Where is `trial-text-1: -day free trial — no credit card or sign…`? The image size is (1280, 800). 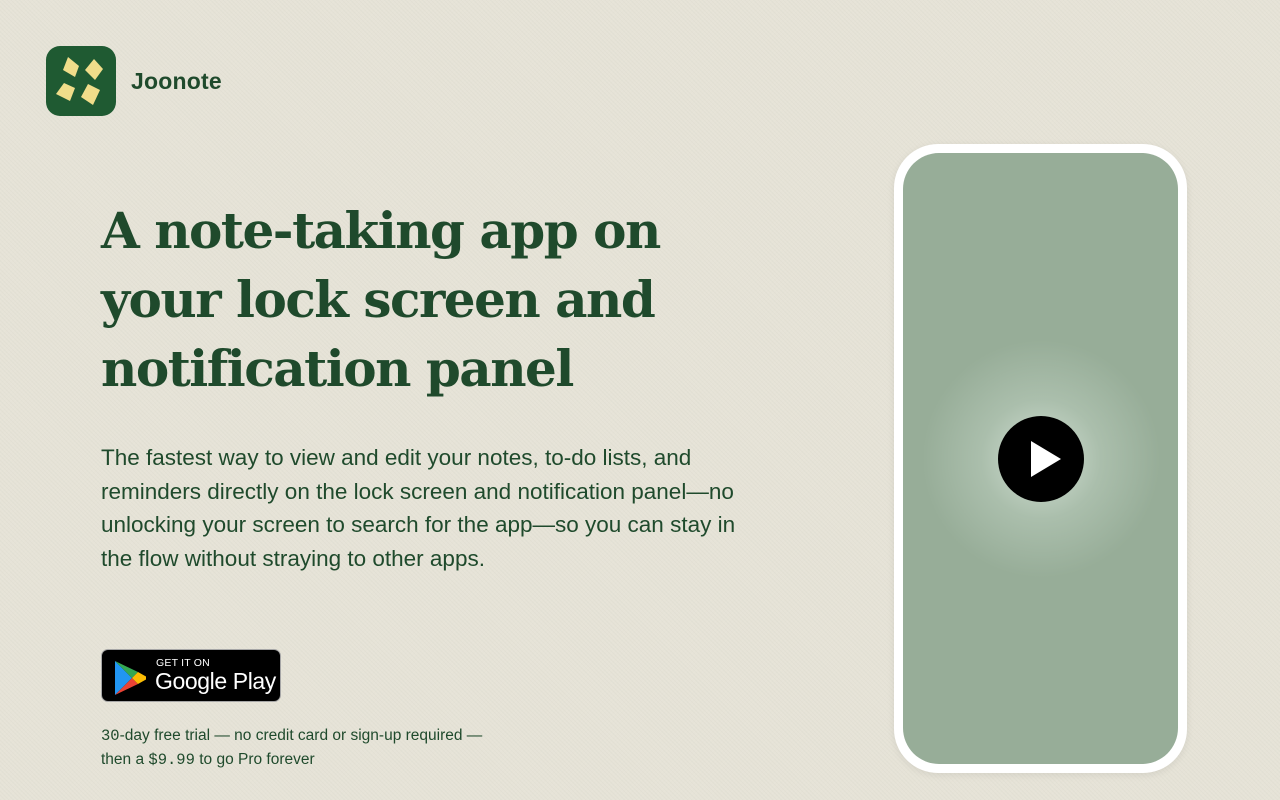
trial-text-1: -day free trial — no credit card or sign… is located at coordinates (301, 735).